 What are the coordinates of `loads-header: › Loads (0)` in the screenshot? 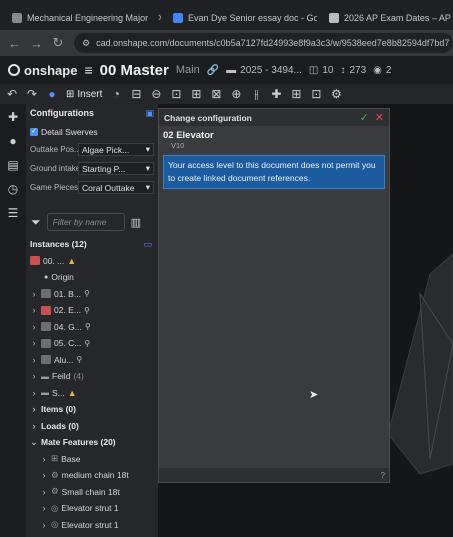 It's located at (92, 426).